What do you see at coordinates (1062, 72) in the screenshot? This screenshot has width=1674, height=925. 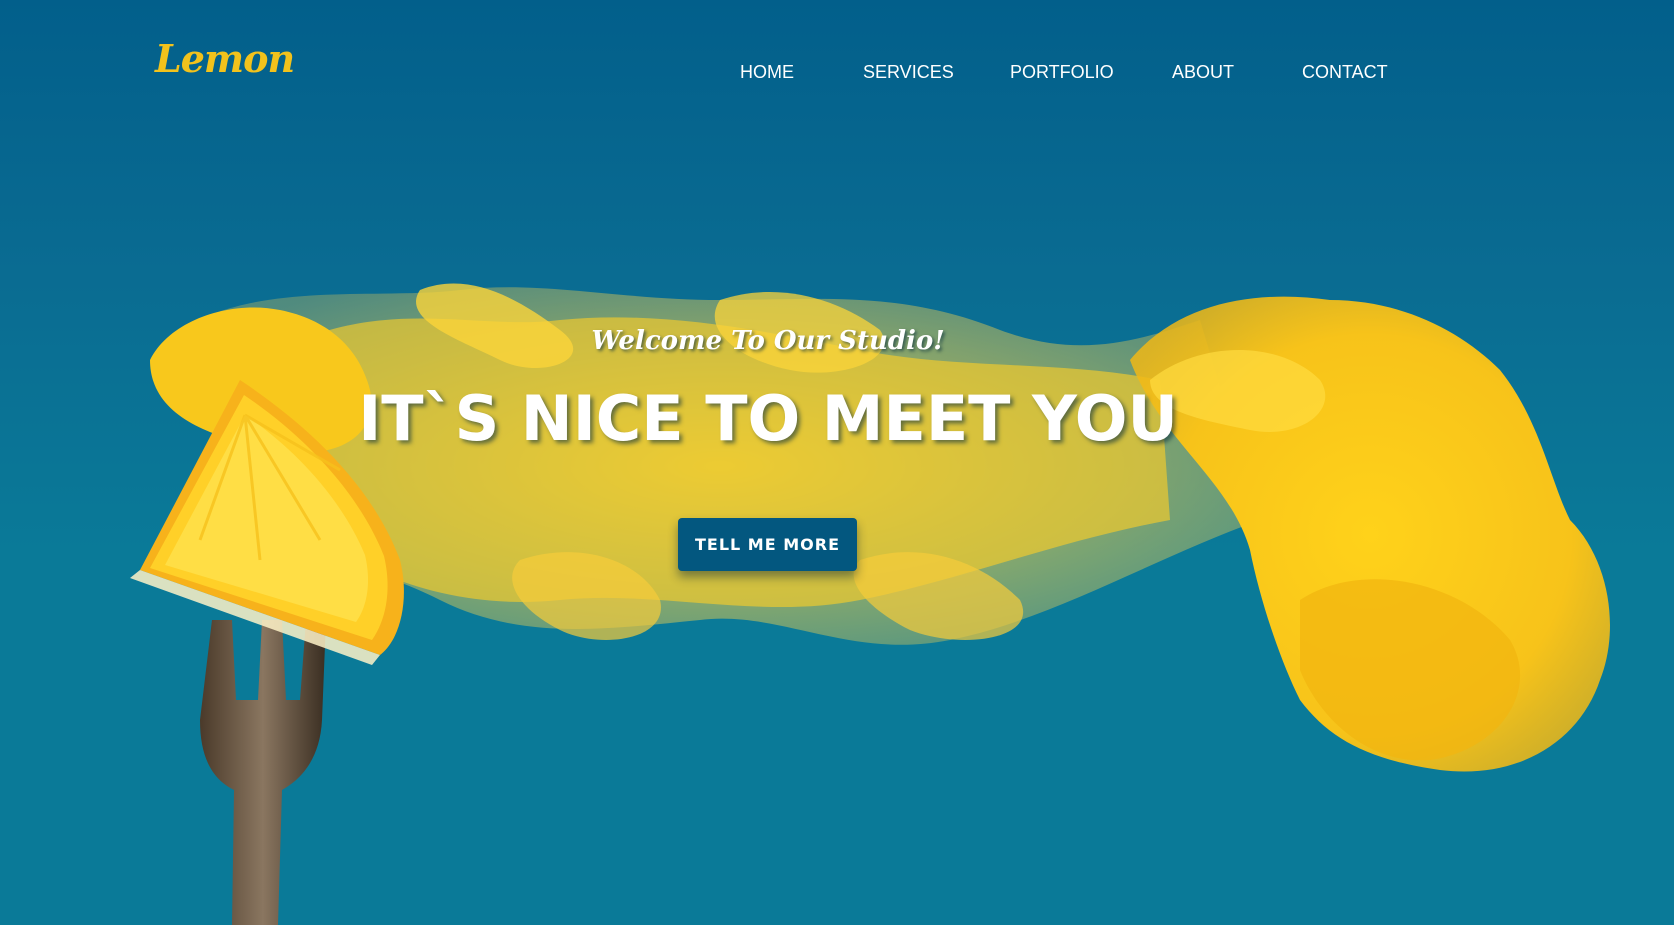 I see `nav-item-portfolio: PORTFOLIO` at bounding box center [1062, 72].